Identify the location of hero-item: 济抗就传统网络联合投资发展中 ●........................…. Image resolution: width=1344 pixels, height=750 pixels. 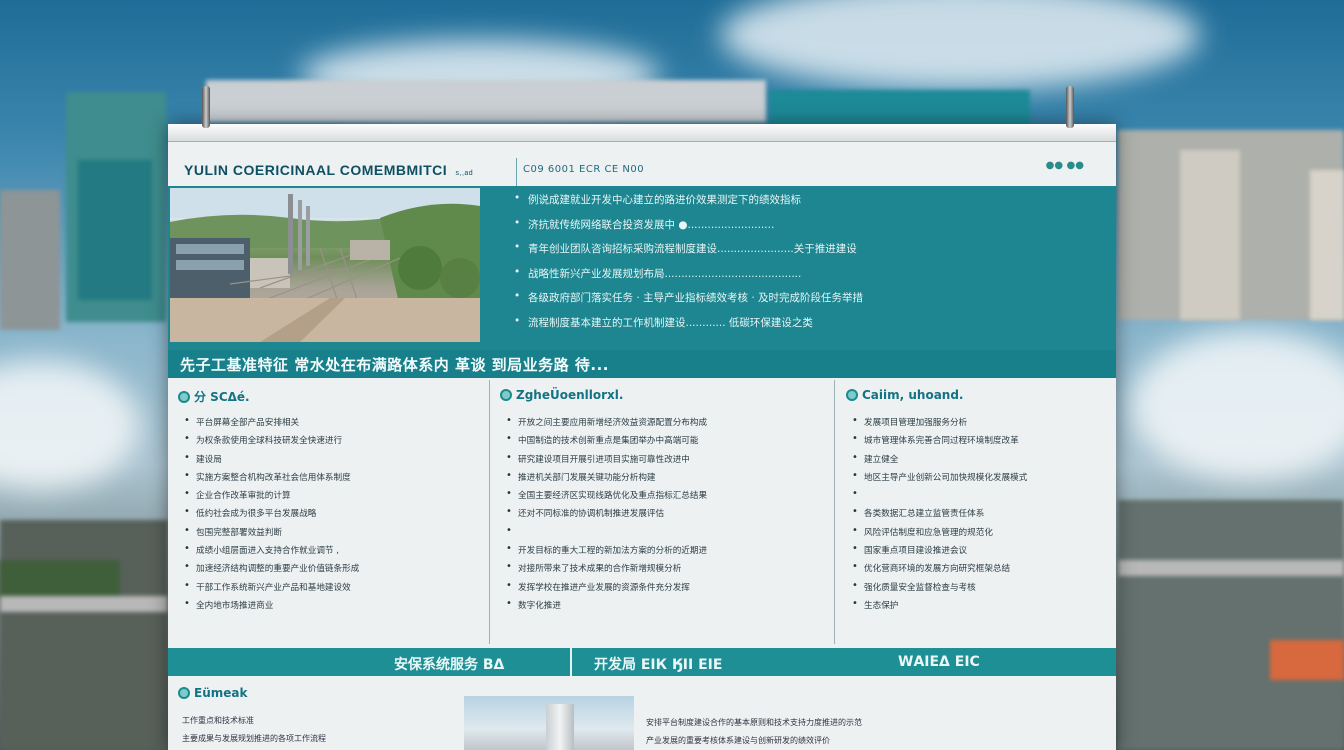
(794, 229).